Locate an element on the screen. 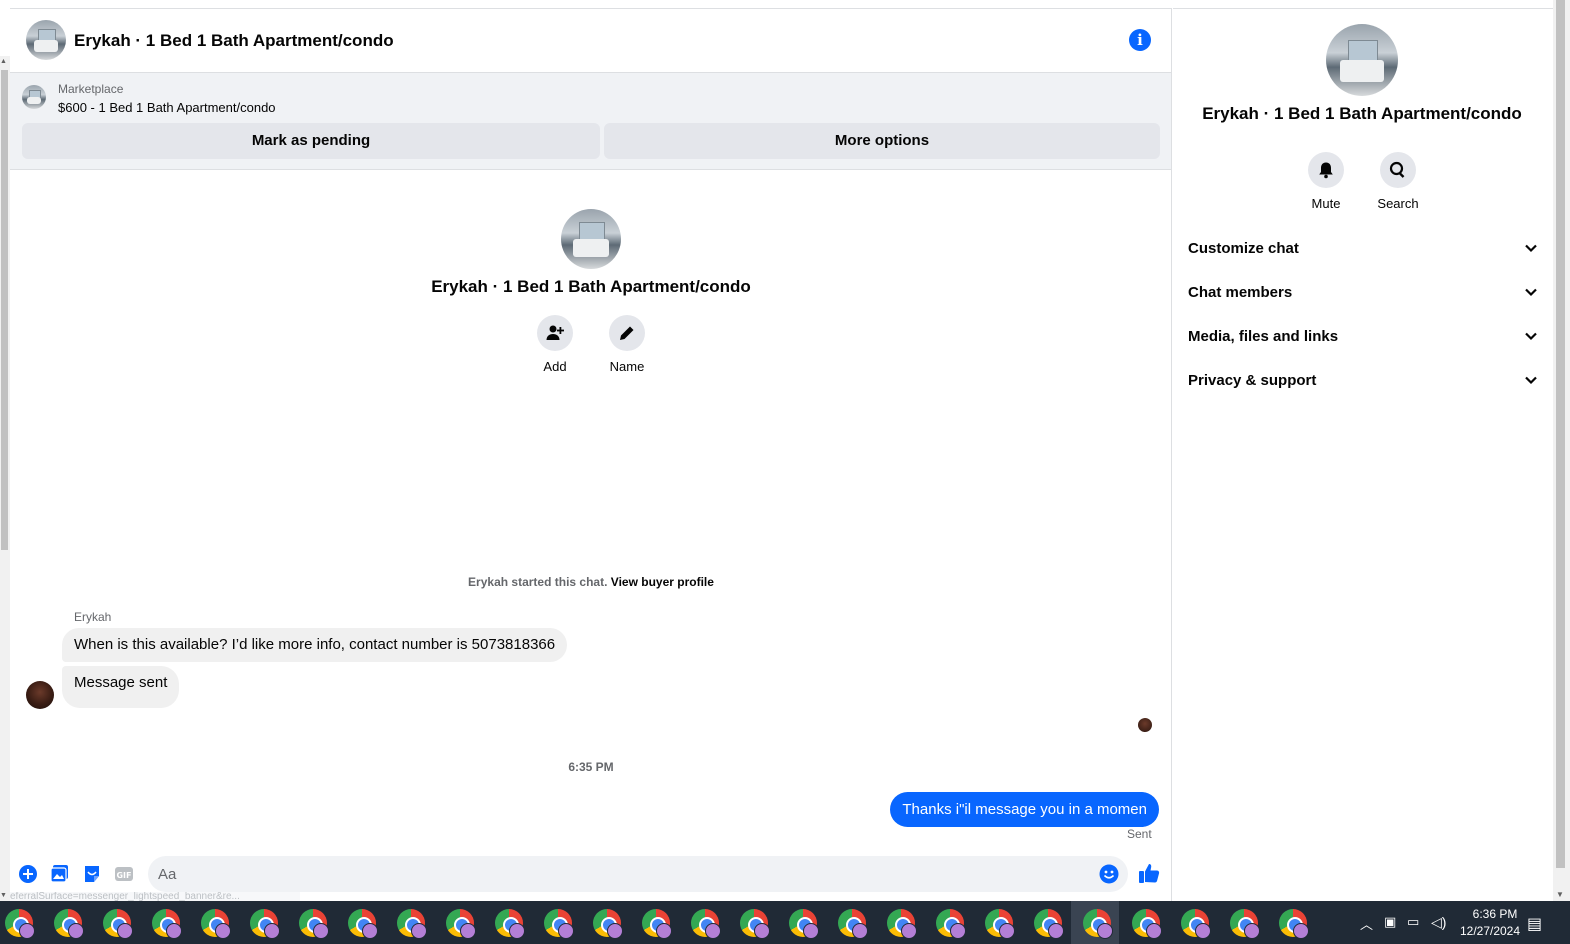 The height and width of the screenshot is (944, 1570). time-separator: 6:35 PM is located at coordinates (591, 767).